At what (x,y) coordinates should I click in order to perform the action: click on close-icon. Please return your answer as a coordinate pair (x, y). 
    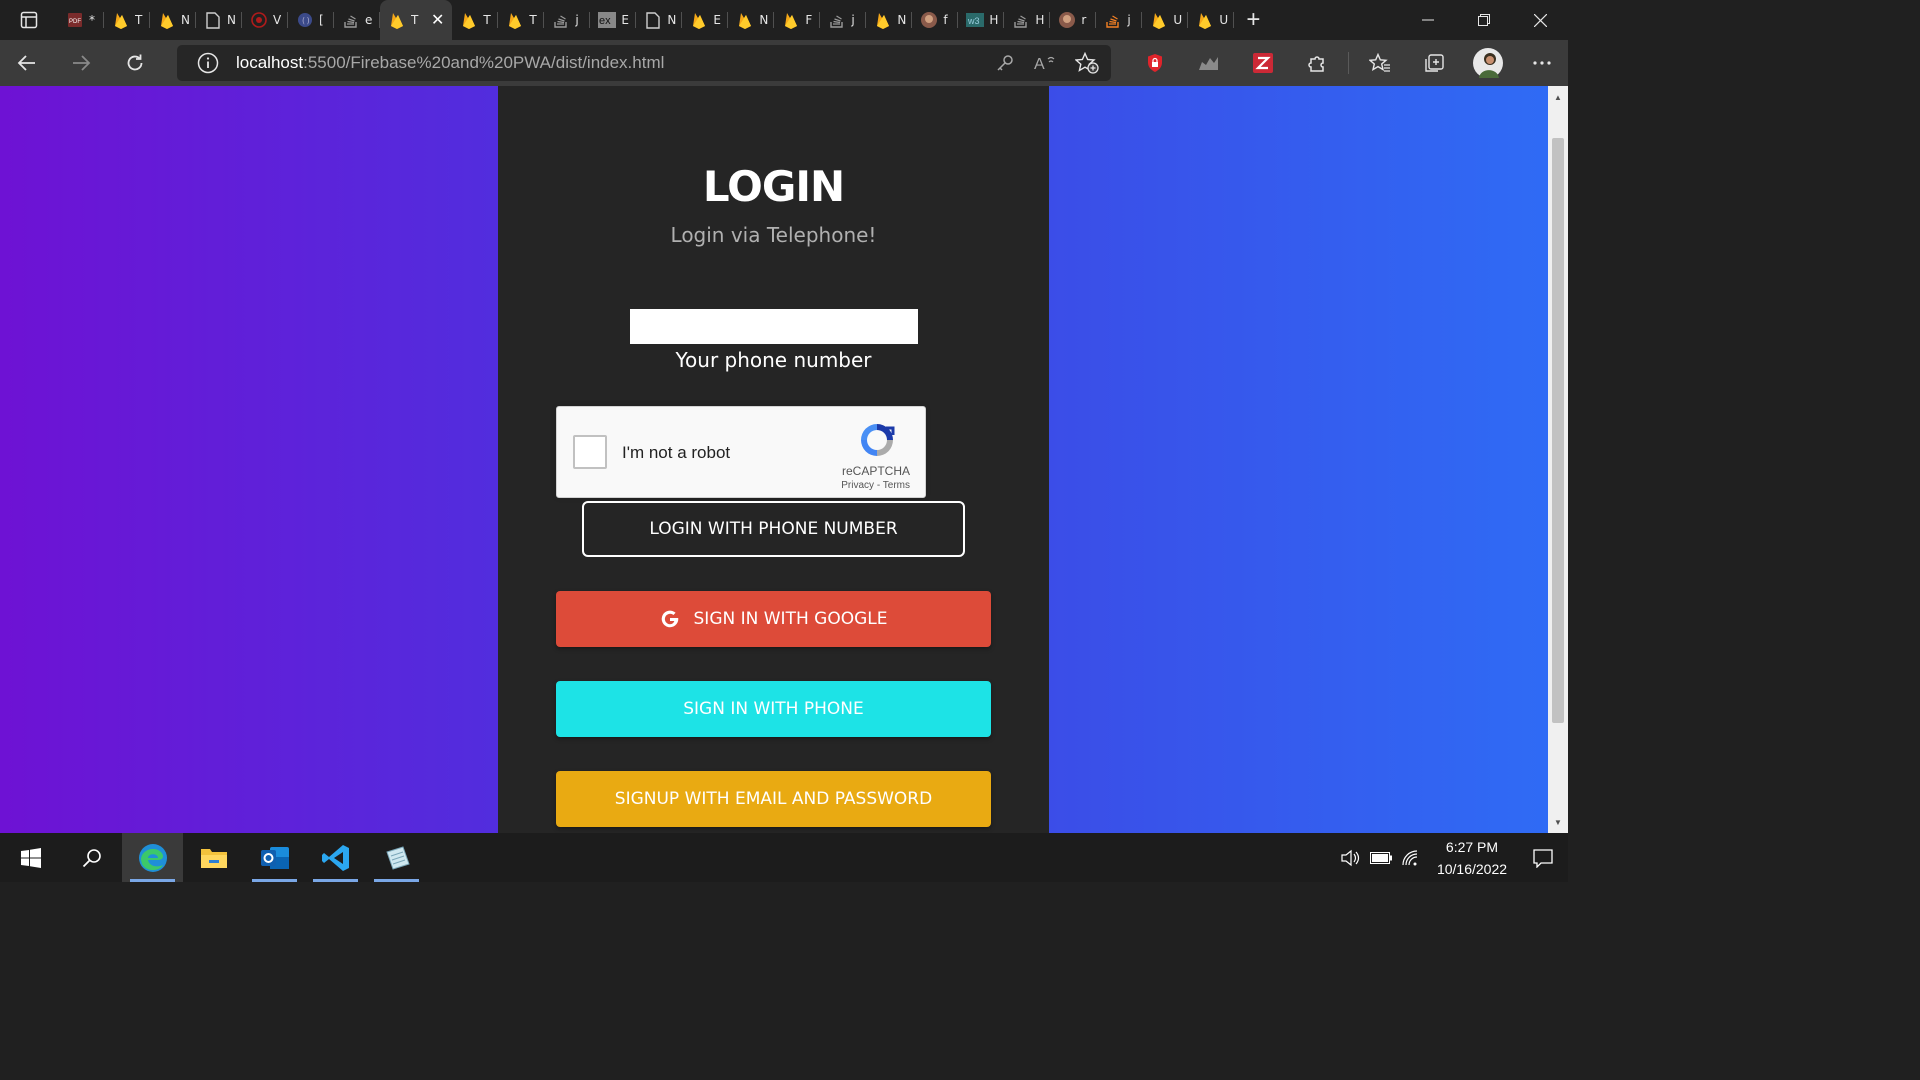
    Looking at the image, I should click on (1540, 20).